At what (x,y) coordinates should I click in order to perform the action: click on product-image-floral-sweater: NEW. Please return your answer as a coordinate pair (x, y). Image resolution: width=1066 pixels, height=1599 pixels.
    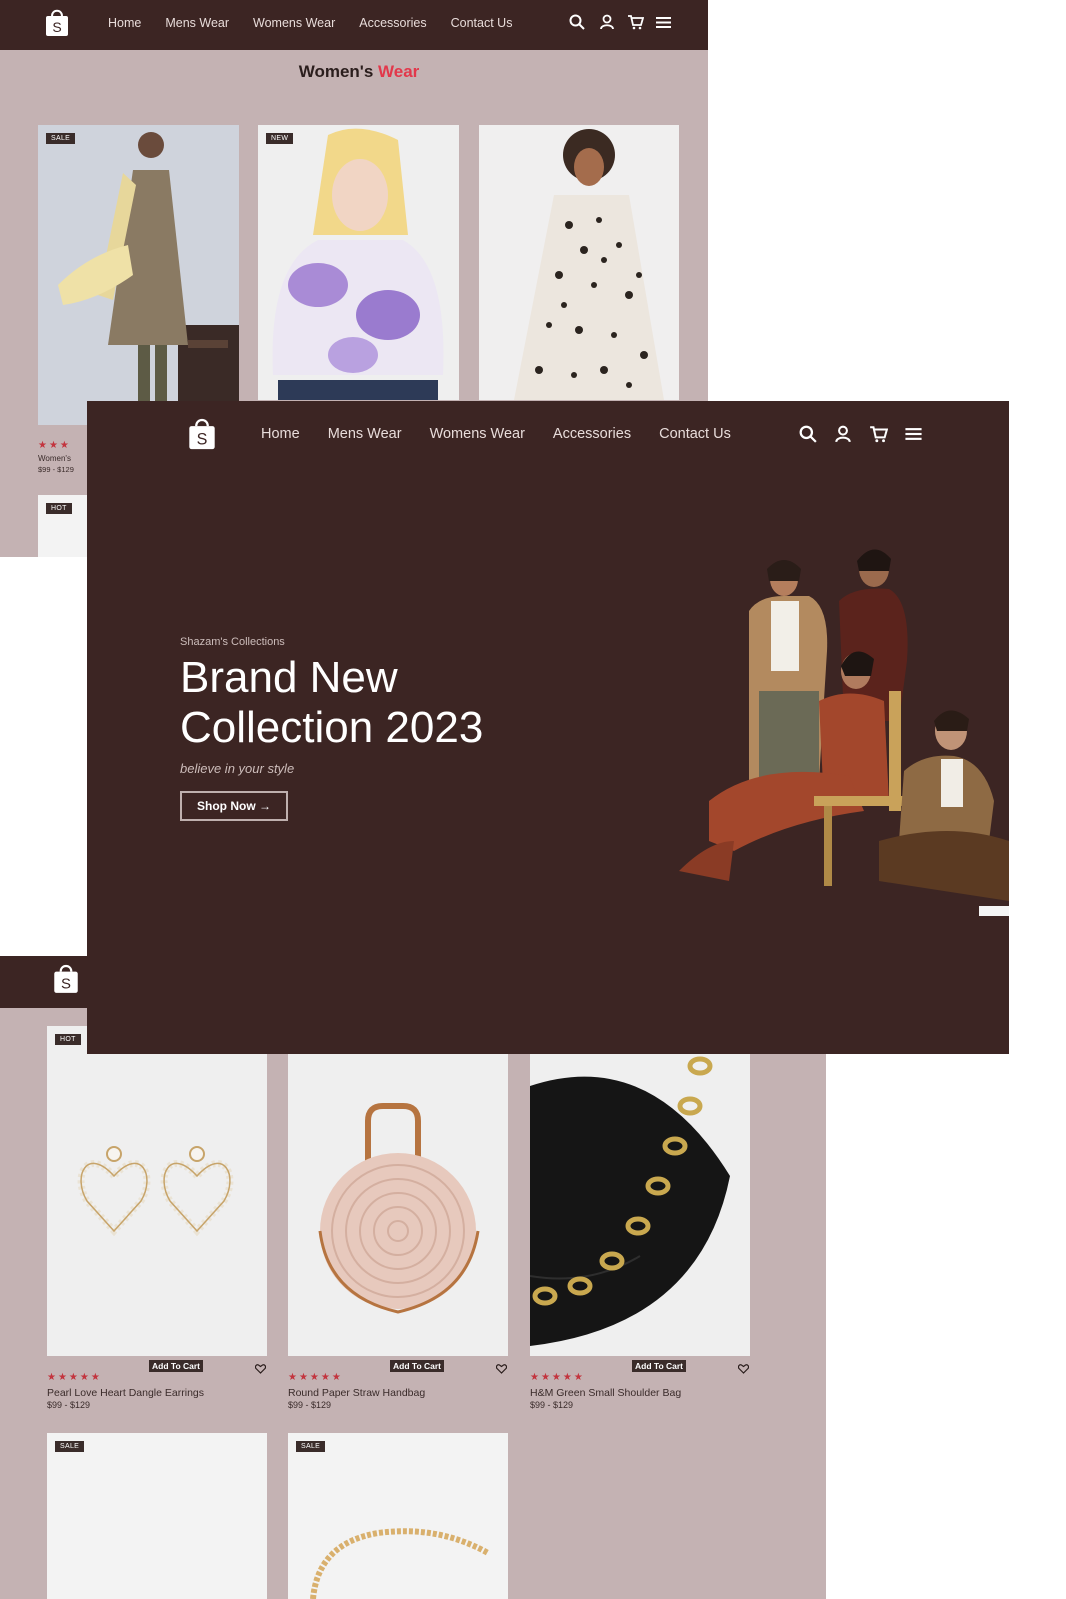
    Looking at the image, I should click on (358, 262).